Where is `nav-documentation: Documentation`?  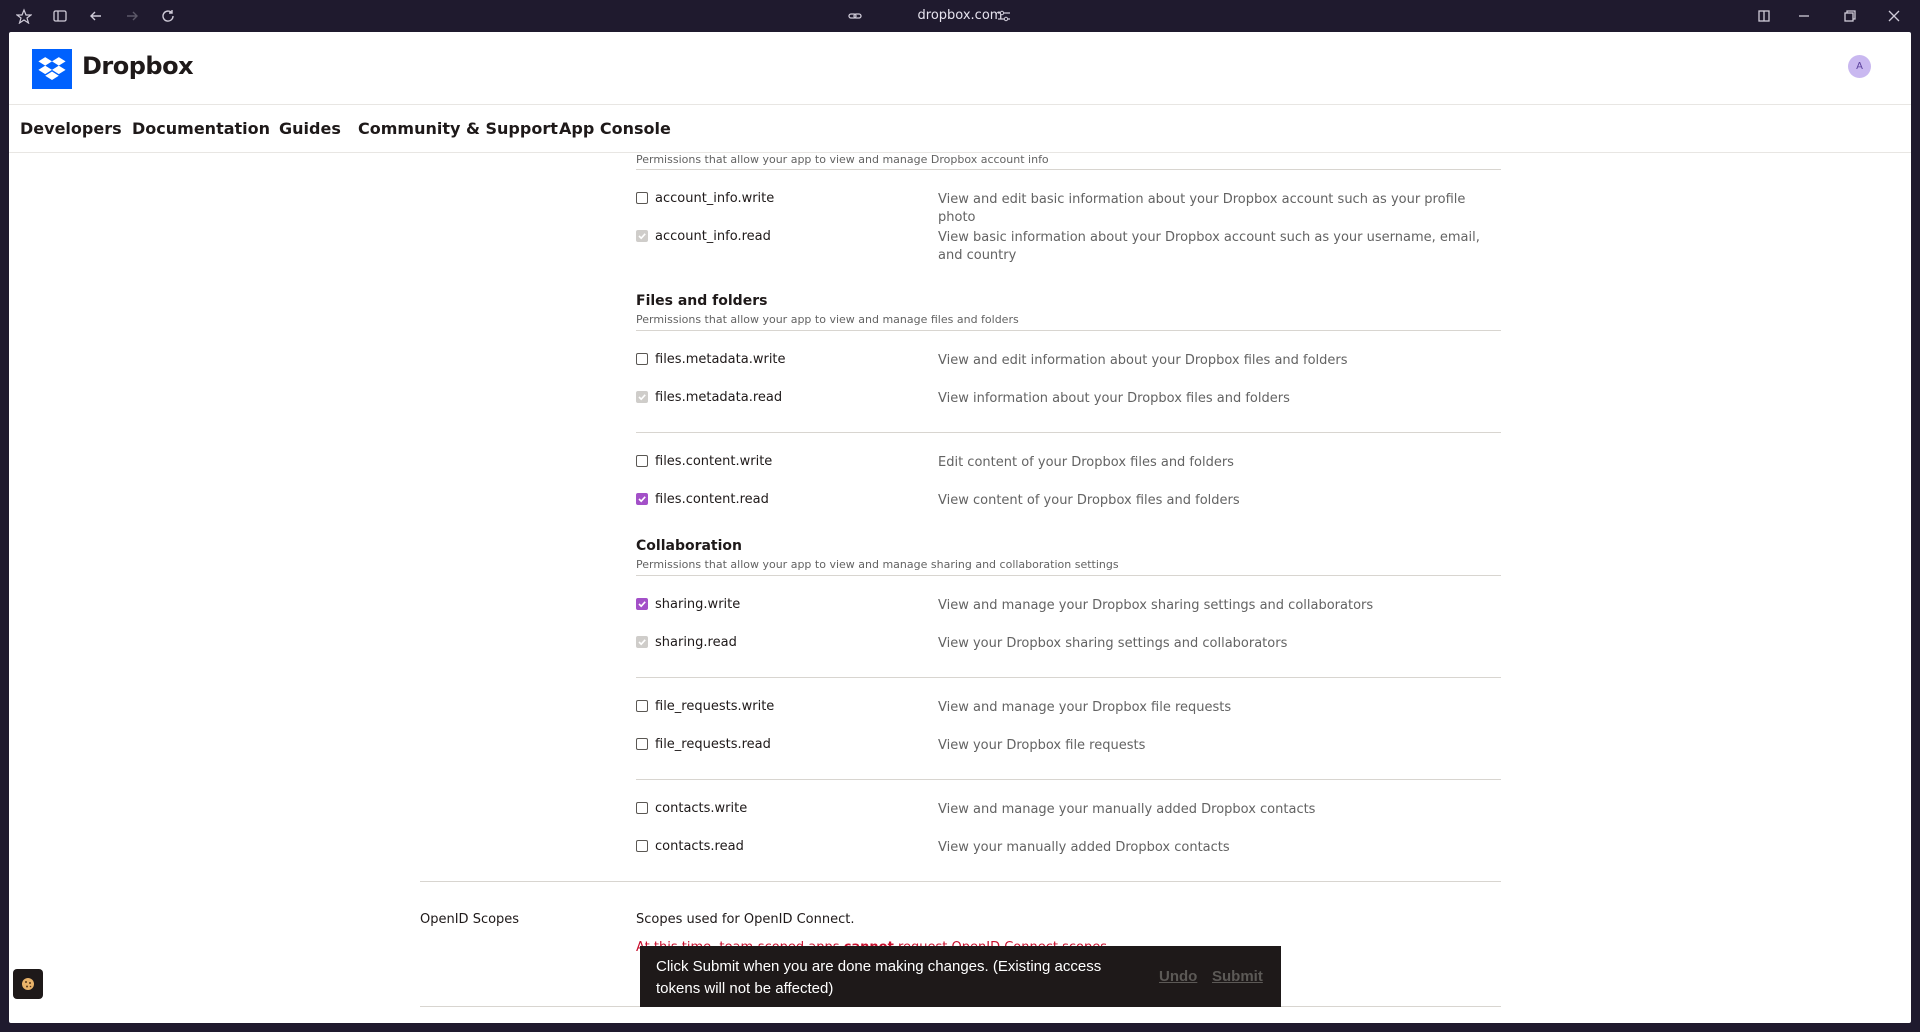 nav-documentation: Documentation is located at coordinates (201, 128).